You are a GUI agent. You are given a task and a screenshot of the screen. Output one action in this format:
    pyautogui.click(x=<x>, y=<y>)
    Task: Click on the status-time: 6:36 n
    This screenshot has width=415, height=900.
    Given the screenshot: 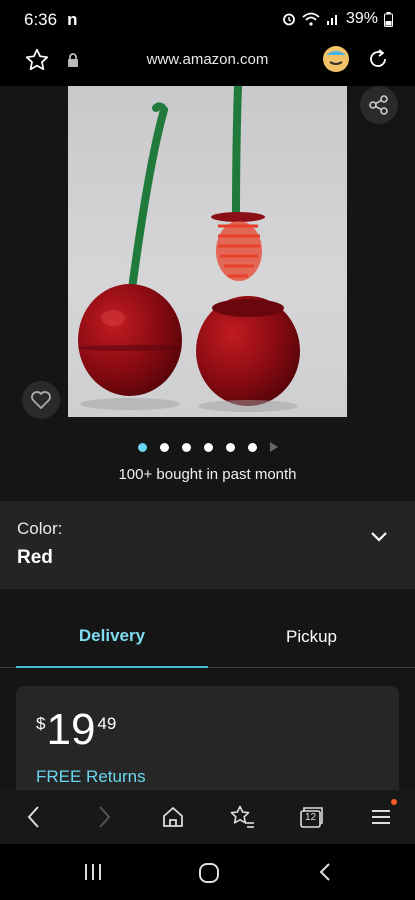 What is the action you would take?
    pyautogui.click(x=50, y=20)
    